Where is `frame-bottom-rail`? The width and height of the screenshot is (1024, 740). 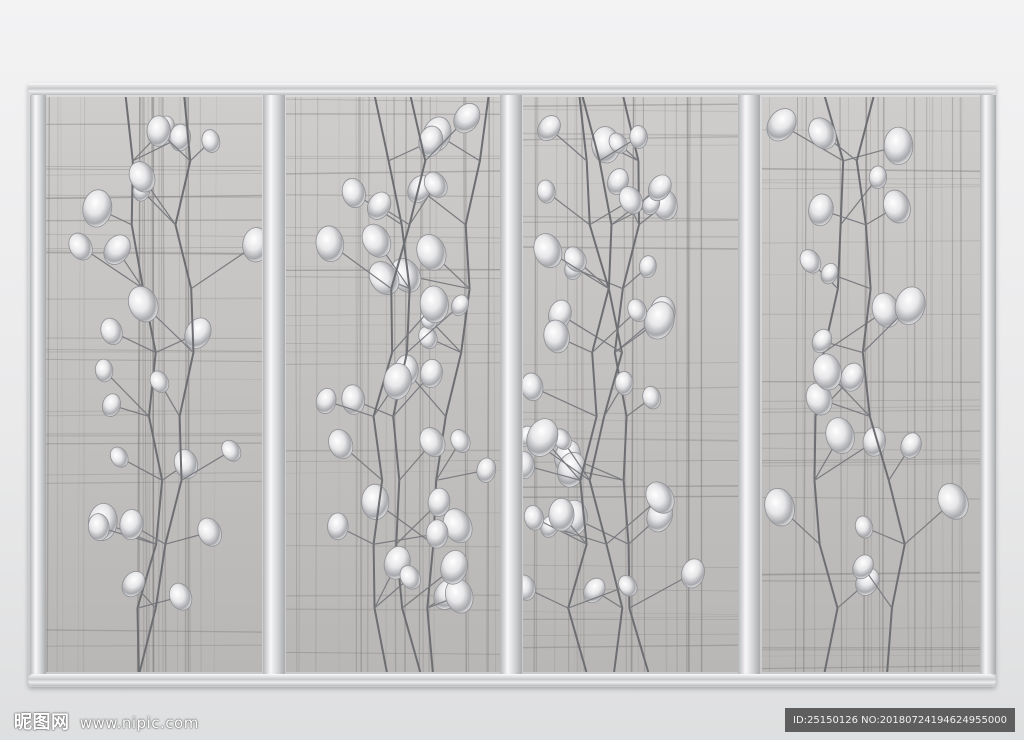
frame-bottom-rail is located at coordinates (512, 680).